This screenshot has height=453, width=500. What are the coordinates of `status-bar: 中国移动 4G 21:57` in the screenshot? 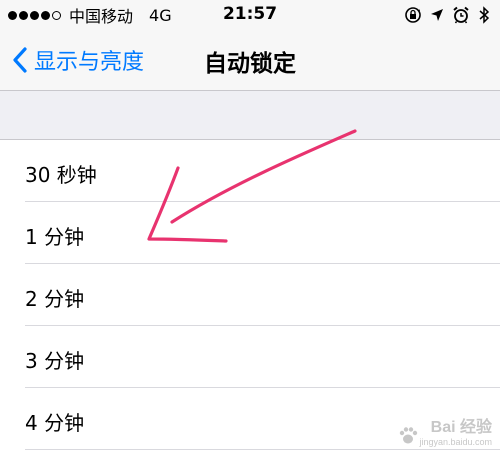 It's located at (250, 15).